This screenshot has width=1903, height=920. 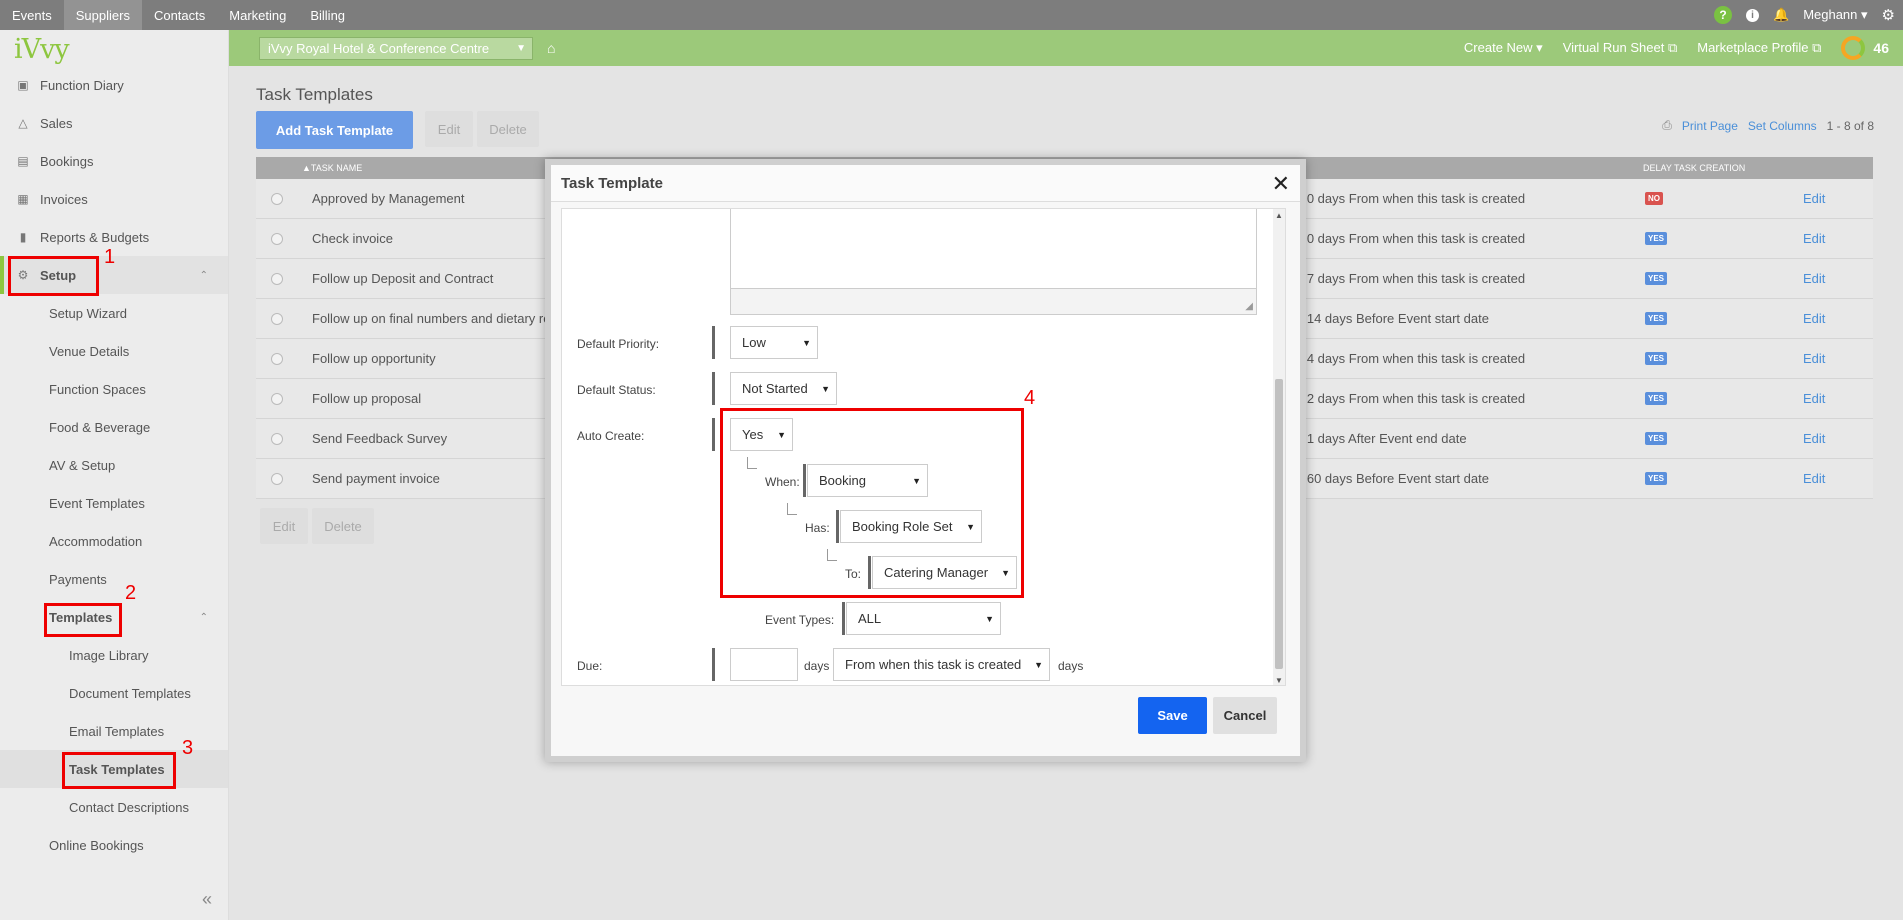 I want to click on cancel-button: Cancel, so click(x=1245, y=715).